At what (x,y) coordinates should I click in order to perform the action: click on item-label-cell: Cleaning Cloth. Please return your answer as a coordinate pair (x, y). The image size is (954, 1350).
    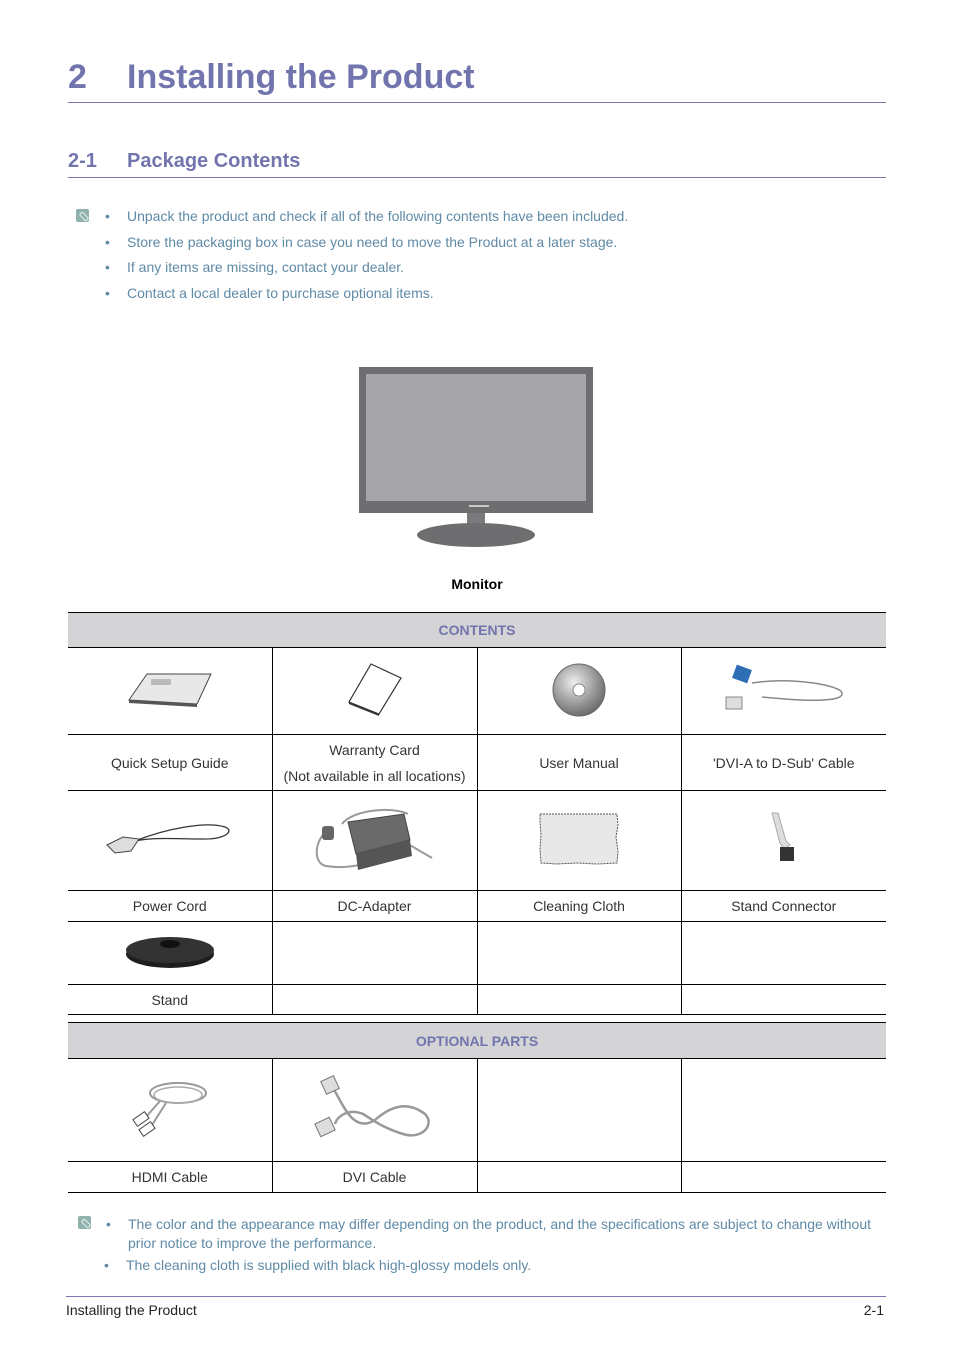
    Looking at the image, I should click on (579, 906).